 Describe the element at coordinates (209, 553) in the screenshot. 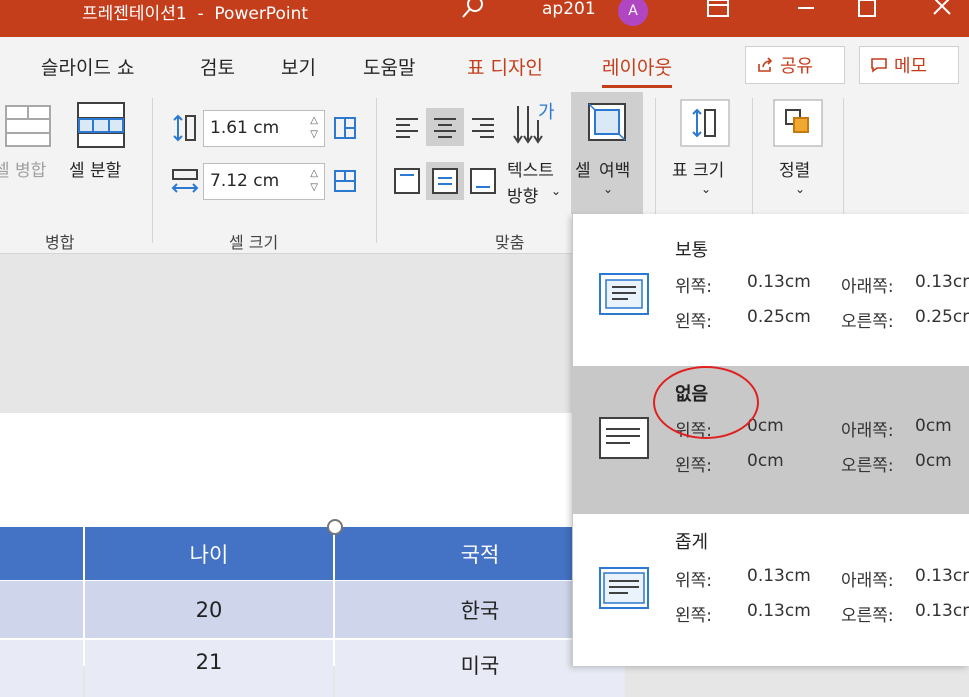

I see `table-header-cell: 나이` at that location.